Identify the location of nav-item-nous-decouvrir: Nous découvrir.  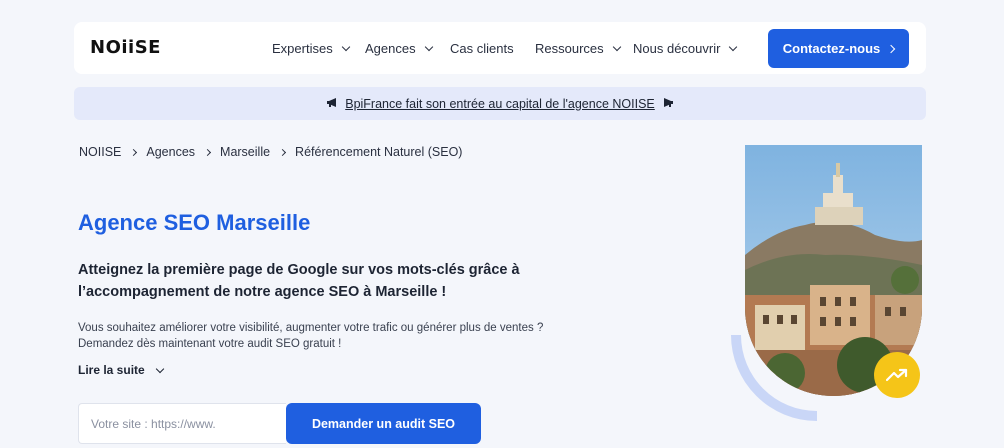
(685, 48).